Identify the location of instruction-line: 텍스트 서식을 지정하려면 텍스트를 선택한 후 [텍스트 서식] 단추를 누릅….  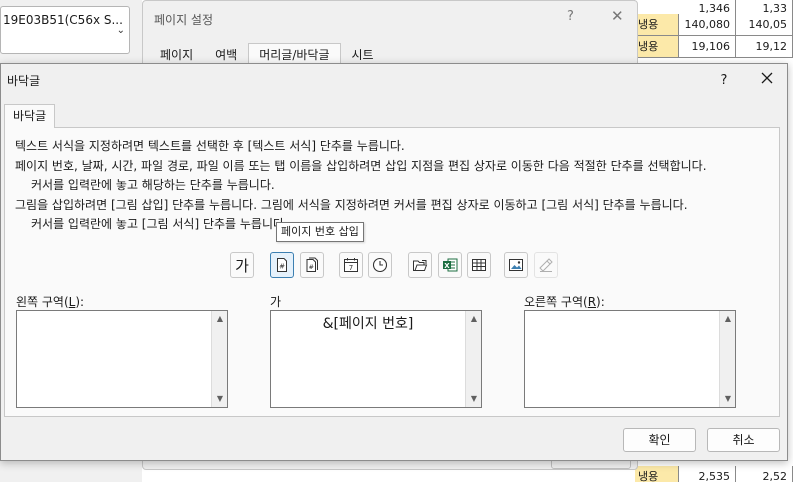
(210, 146).